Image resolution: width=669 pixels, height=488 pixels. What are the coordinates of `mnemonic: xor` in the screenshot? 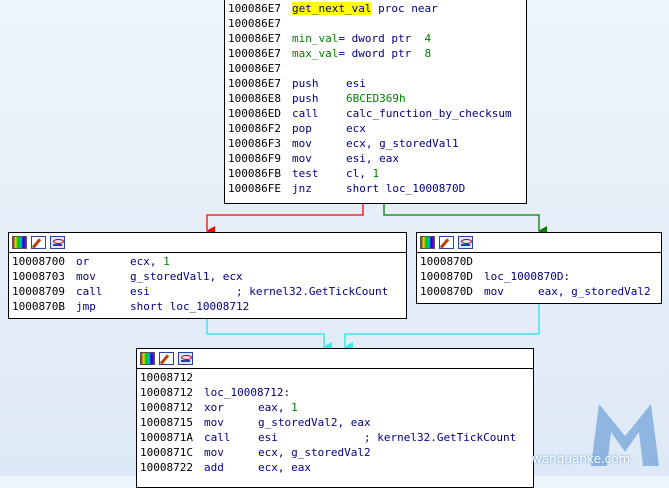 It's located at (214, 407).